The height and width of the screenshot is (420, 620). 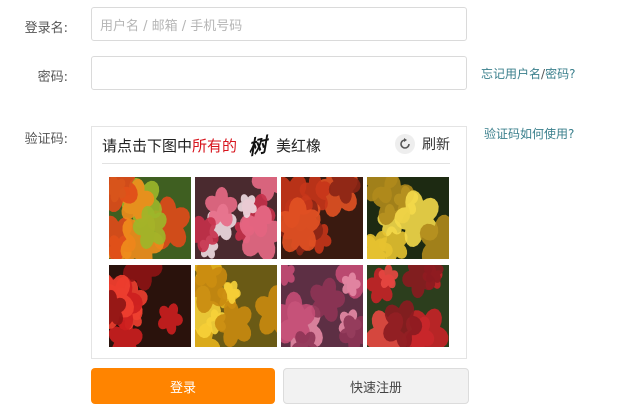 What do you see at coordinates (215, 145) in the screenshot?
I see `instruction-highlight: 所有的` at bounding box center [215, 145].